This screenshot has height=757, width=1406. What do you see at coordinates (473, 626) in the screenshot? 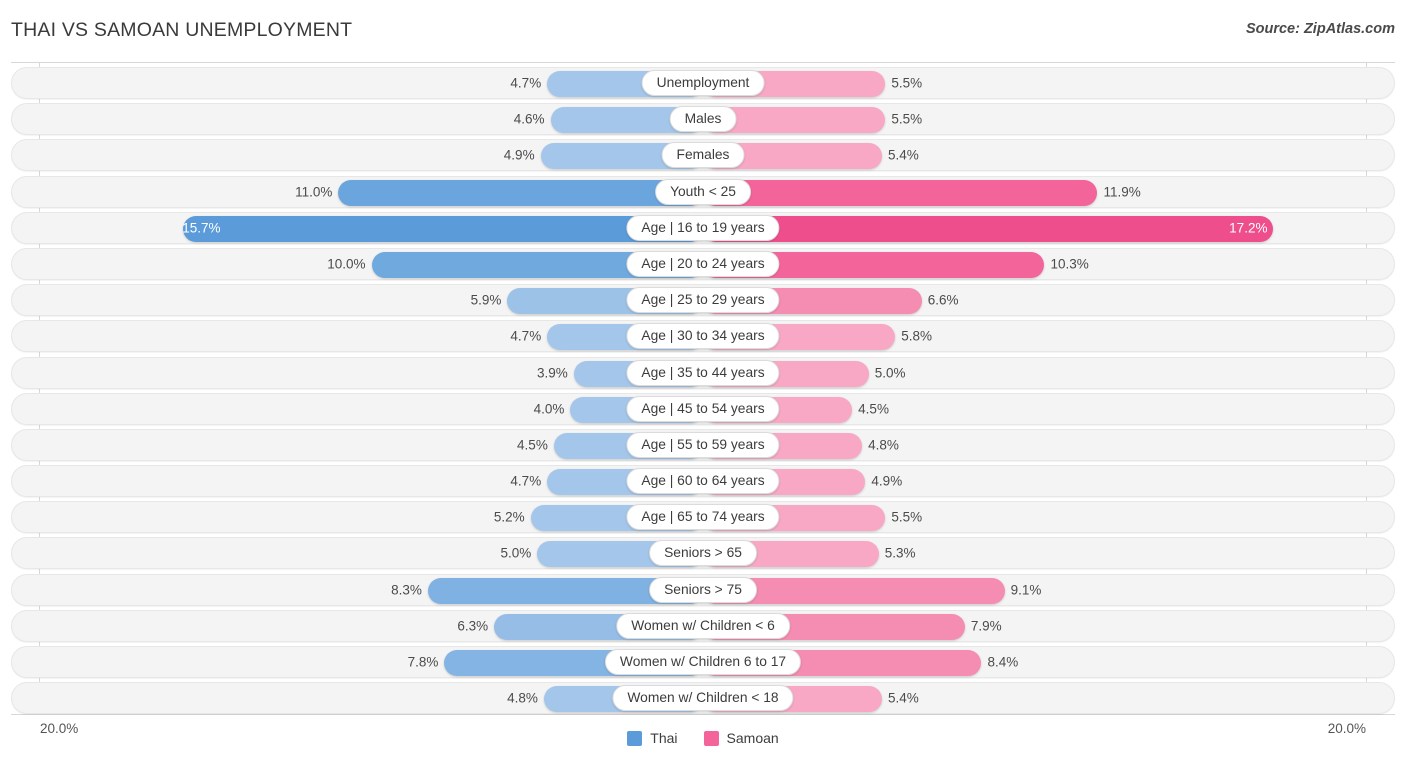
I see `value-label-thai: 6.3%` at bounding box center [473, 626].